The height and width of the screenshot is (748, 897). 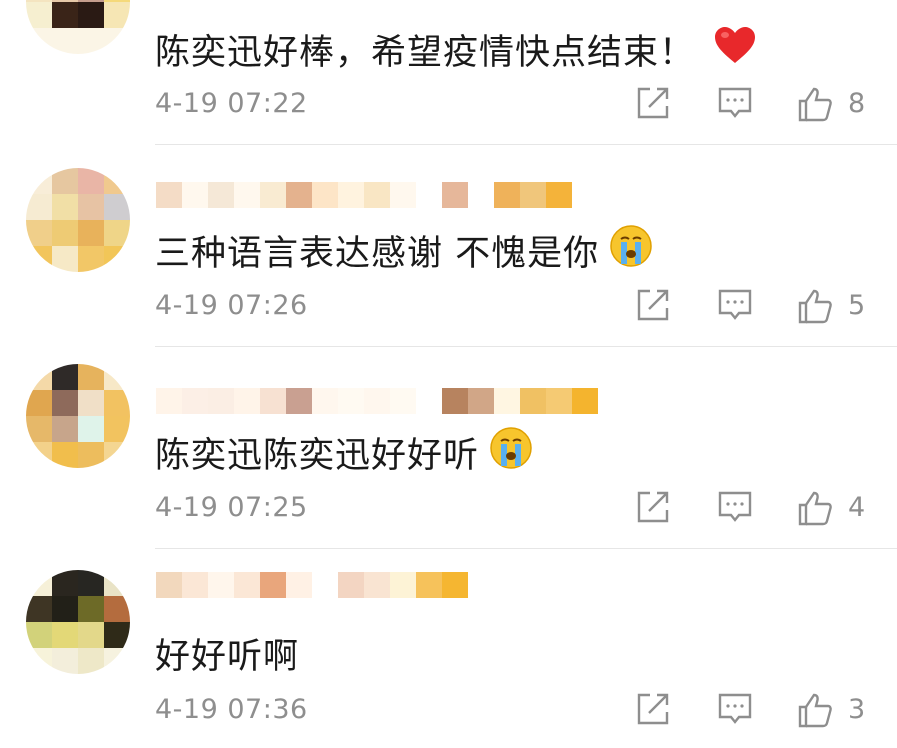 I want to click on comment-text-content: 三种语言表达感谢 不愧是你, so click(x=377, y=254).